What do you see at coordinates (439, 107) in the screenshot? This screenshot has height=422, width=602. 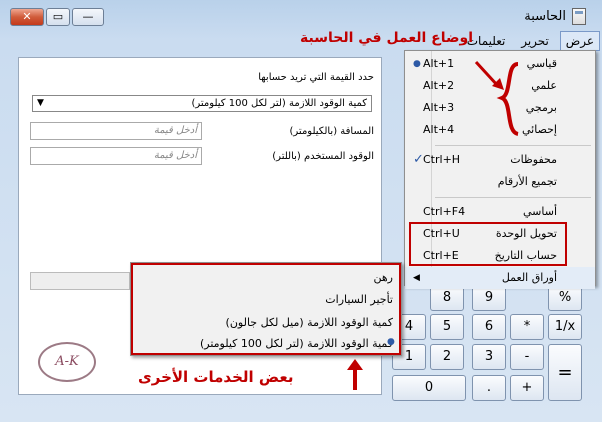 I see `shortcut: Alt+3` at bounding box center [439, 107].